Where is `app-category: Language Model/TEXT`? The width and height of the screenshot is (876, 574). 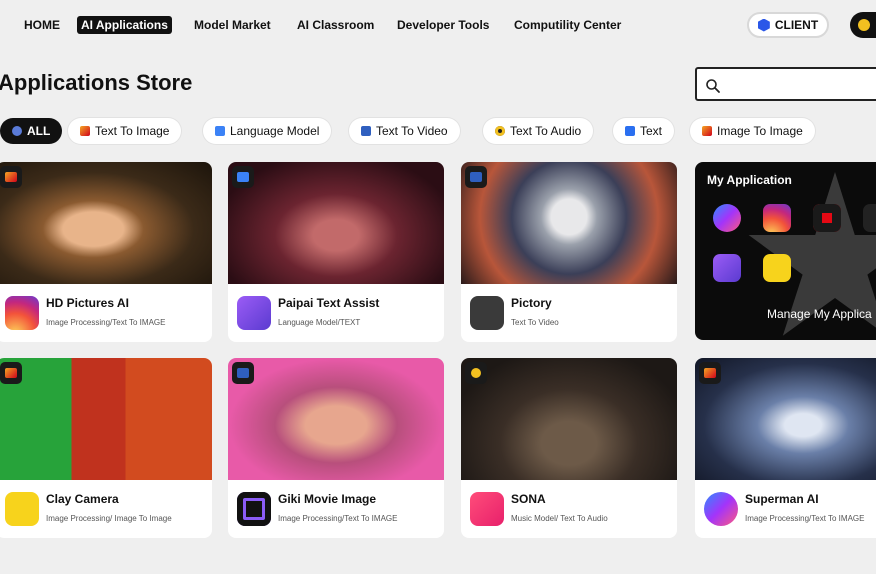 app-category: Language Model/TEXT is located at coordinates (319, 322).